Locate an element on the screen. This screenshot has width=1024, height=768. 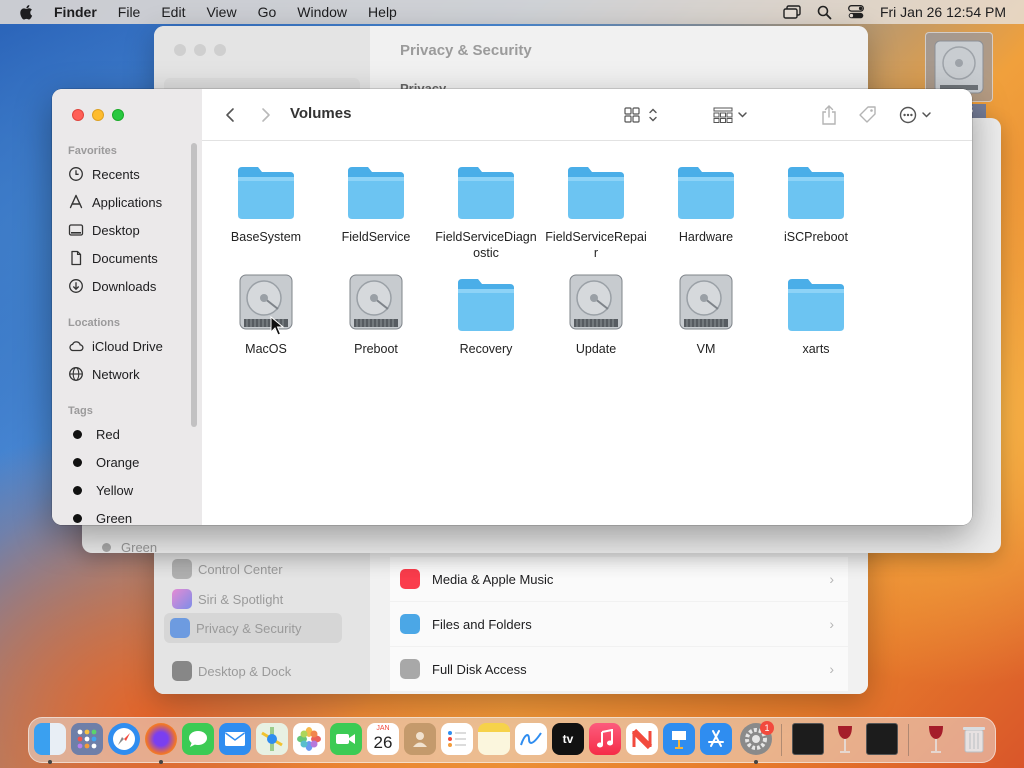
messages-icon is located at coordinates (198, 739).